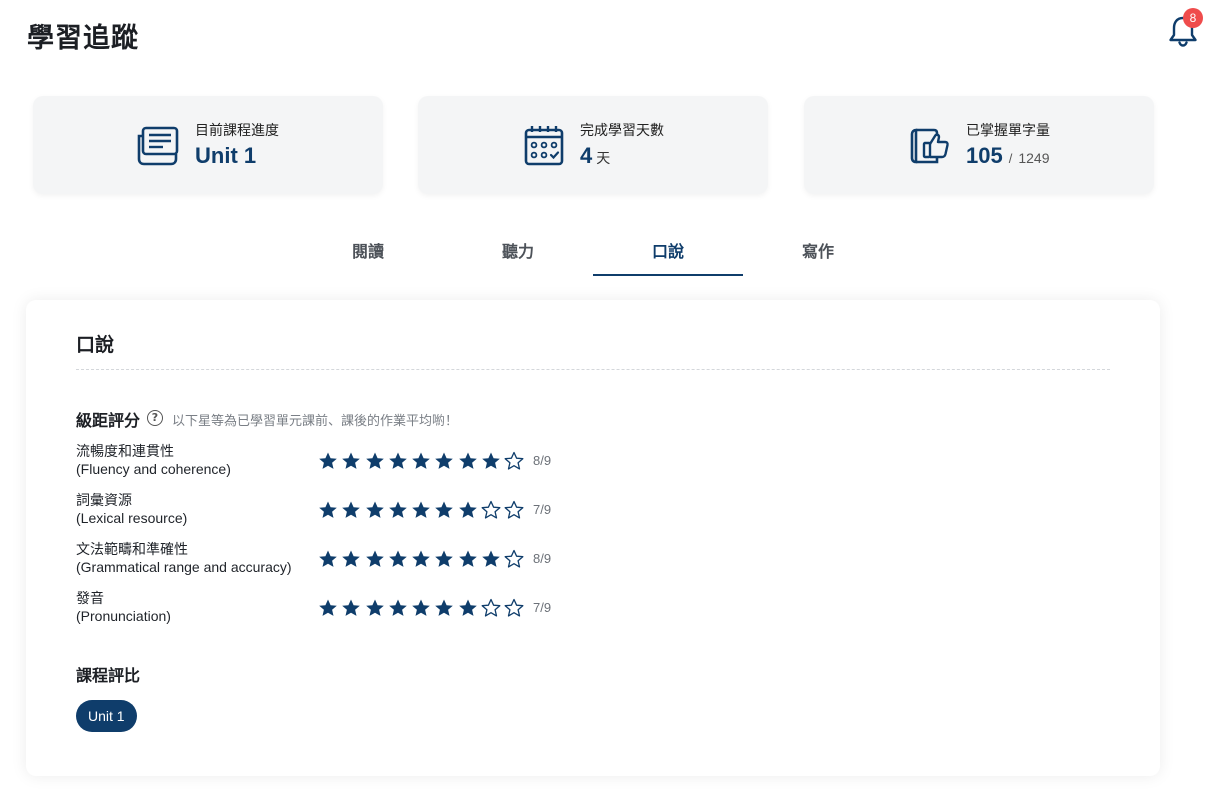 This screenshot has height=807, width=1214. What do you see at coordinates (153, 469) in the screenshot?
I see `criterion-label-en: (Fluency and coherence)` at bounding box center [153, 469].